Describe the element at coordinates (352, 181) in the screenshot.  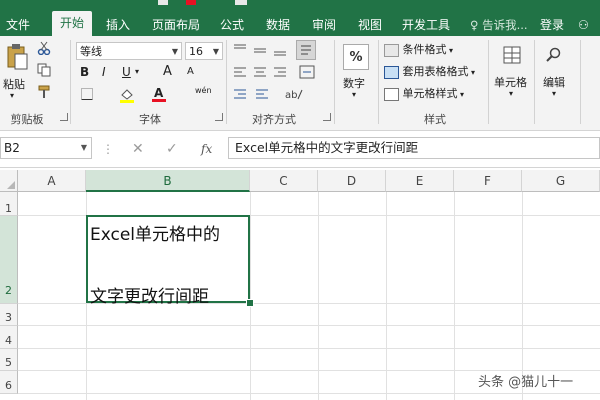
I see `column-header-d: D` at that location.